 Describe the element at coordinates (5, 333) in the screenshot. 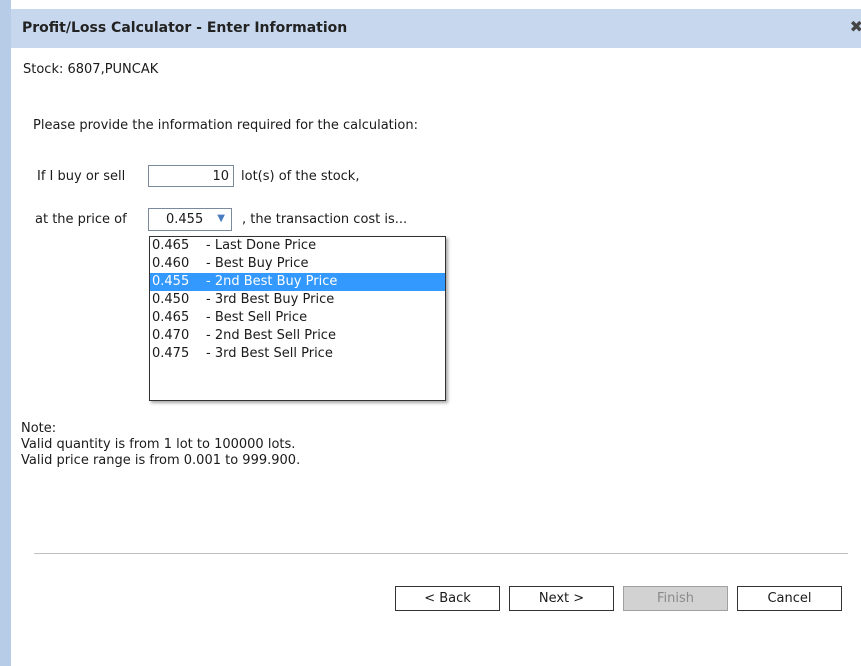

I see `window-left-border` at that location.